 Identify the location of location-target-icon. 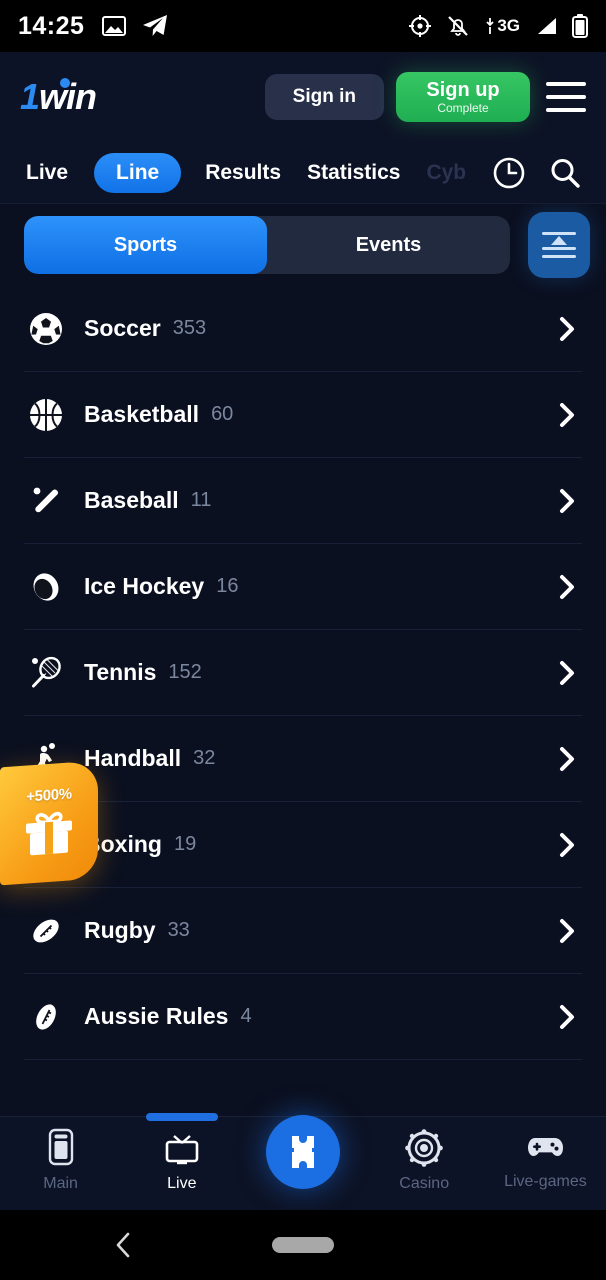
(420, 26).